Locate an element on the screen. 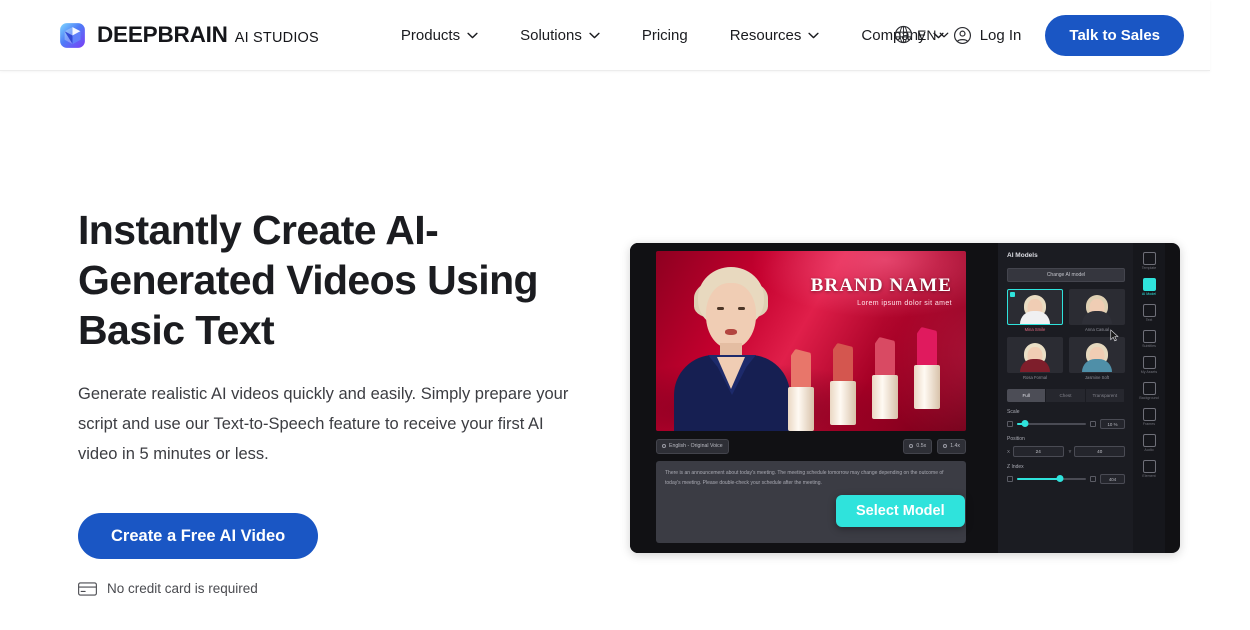 This screenshot has height=630, width=1250. nav-label-pricing: Pricing is located at coordinates (664, 35).